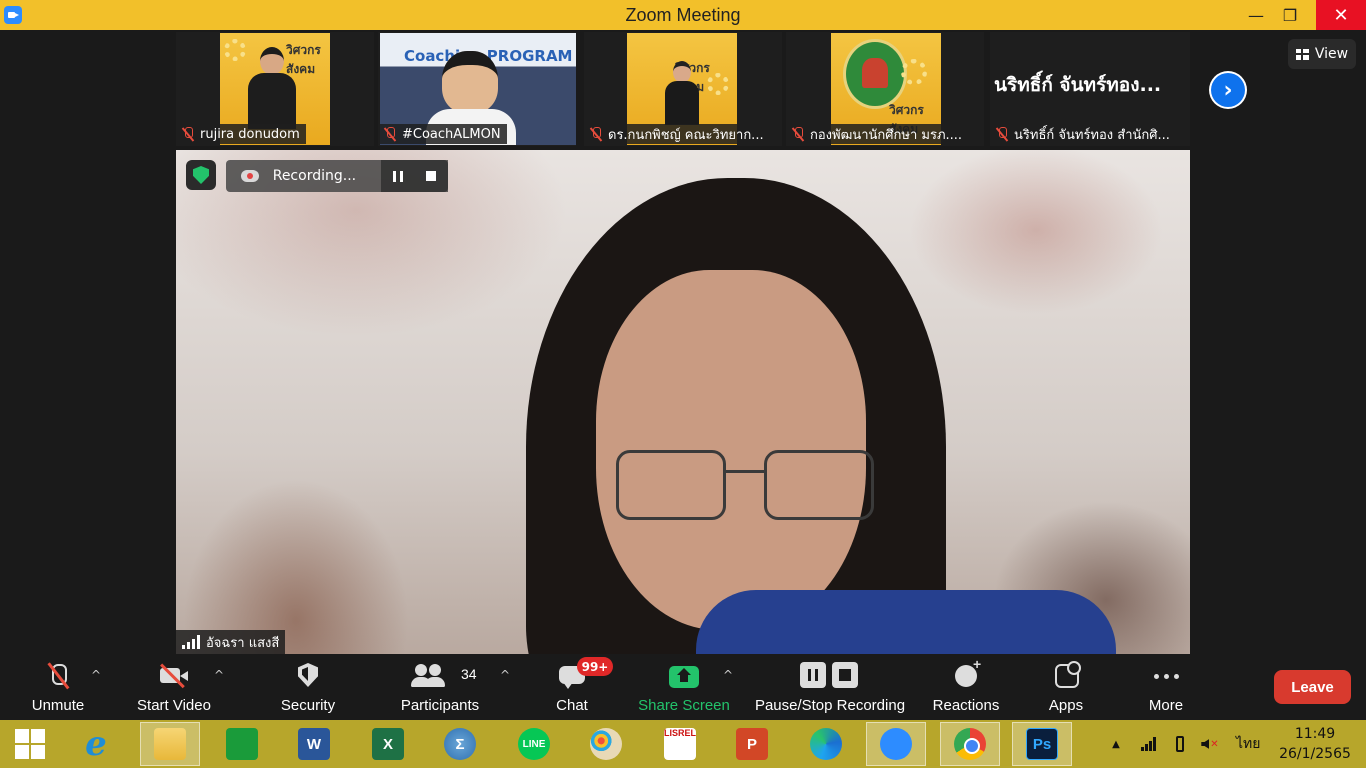  I want to click on taskbar-lisrel: LISREL, so click(680, 744).